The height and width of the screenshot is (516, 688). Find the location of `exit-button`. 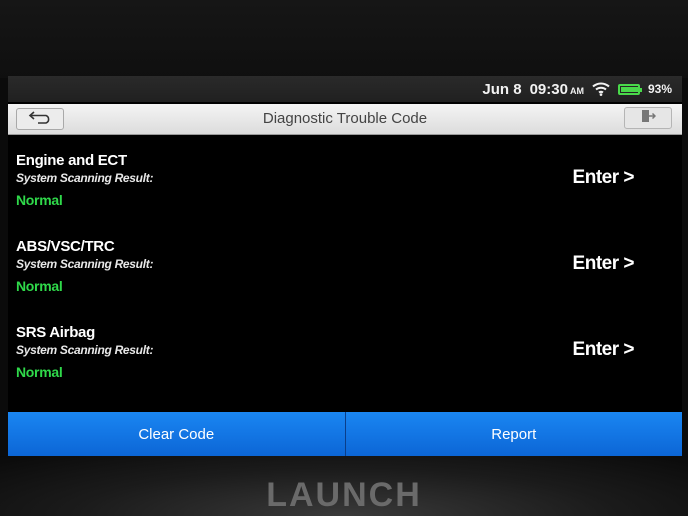

exit-button is located at coordinates (648, 118).